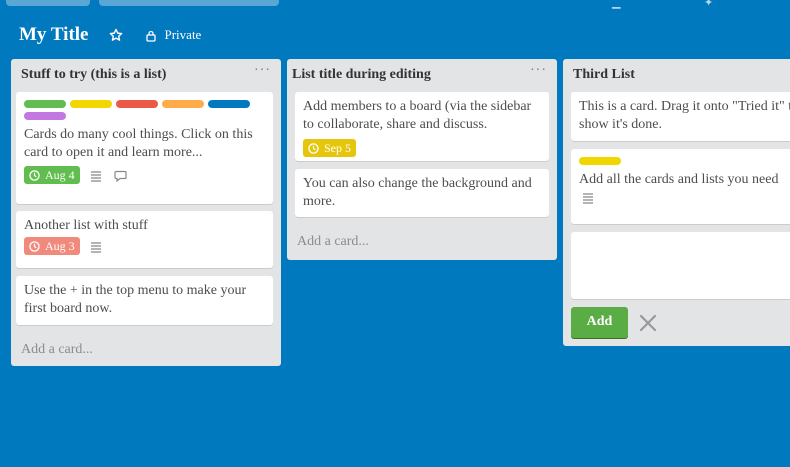 The width and height of the screenshot is (790, 467). I want to click on due-date-badge: Aug 4, so click(52, 175).